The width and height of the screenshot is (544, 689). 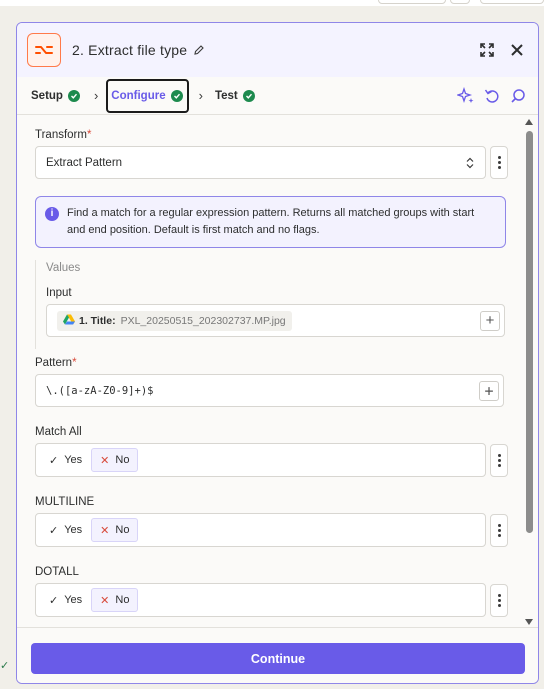 I want to click on tab-configure: Configure, so click(x=147, y=95).